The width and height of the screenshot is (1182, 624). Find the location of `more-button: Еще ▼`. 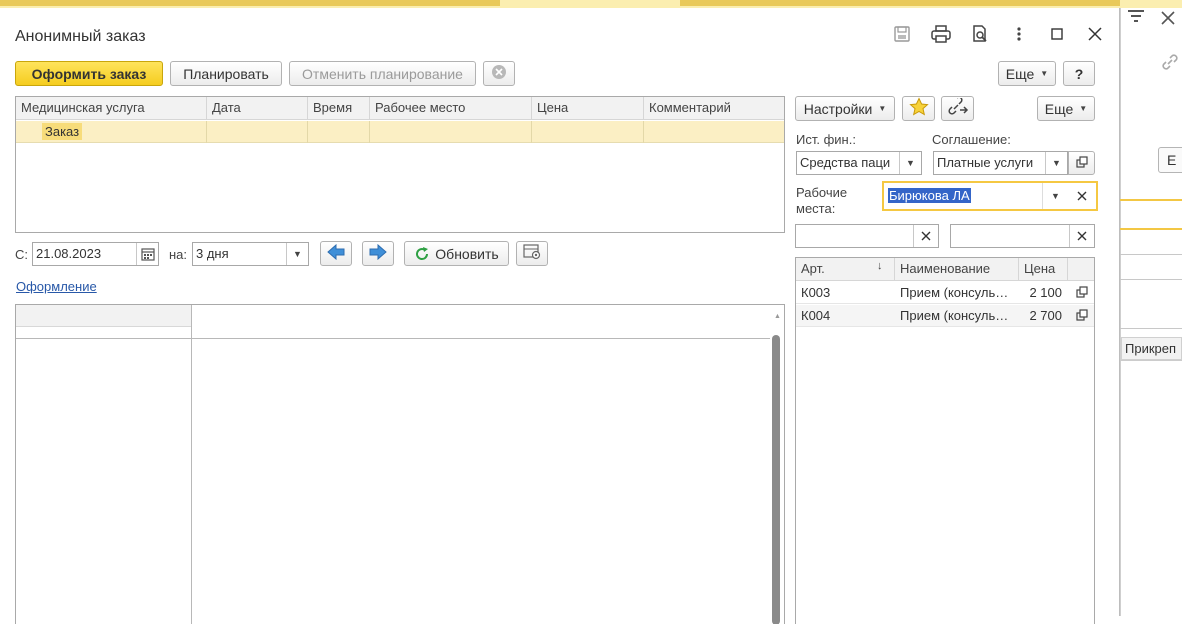

more-button: Еще ▼ is located at coordinates (1027, 73).